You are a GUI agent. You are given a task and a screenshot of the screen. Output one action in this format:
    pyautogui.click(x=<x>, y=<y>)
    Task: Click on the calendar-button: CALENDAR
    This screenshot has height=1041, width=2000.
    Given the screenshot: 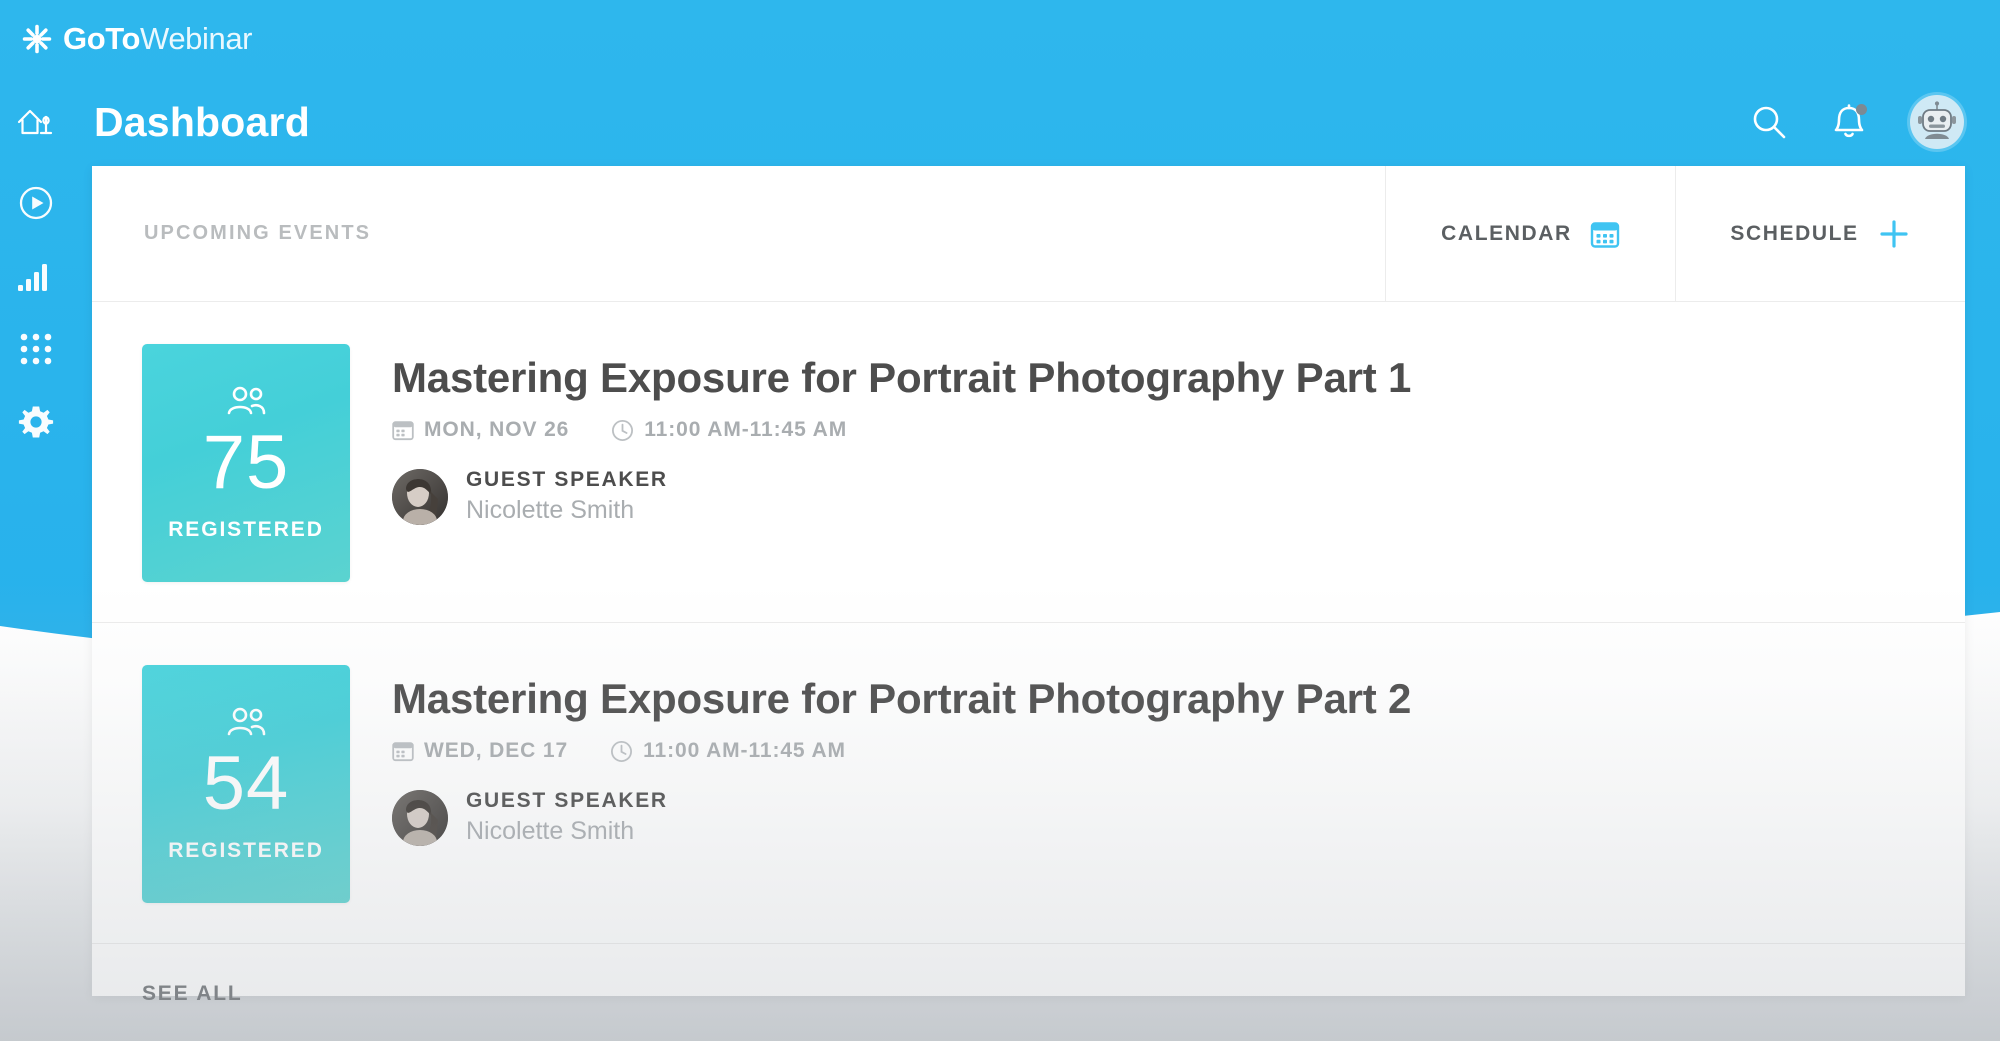 What is the action you would take?
    pyautogui.click(x=1530, y=233)
    